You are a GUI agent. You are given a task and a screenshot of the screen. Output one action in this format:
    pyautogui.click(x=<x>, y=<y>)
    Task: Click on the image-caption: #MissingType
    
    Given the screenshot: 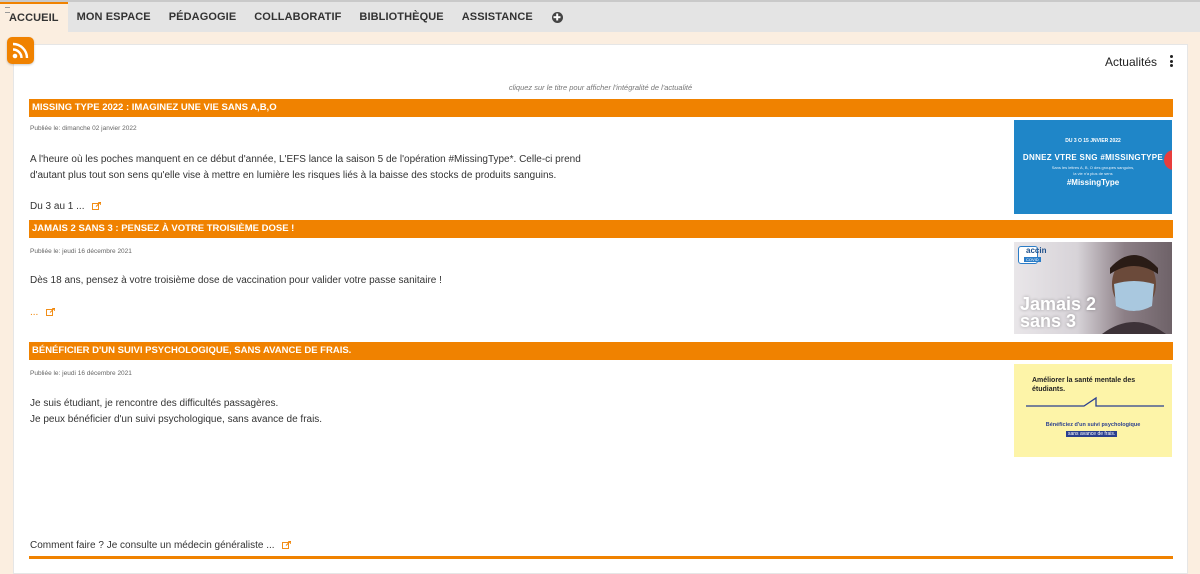 What is the action you would take?
    pyautogui.click(x=1093, y=182)
    